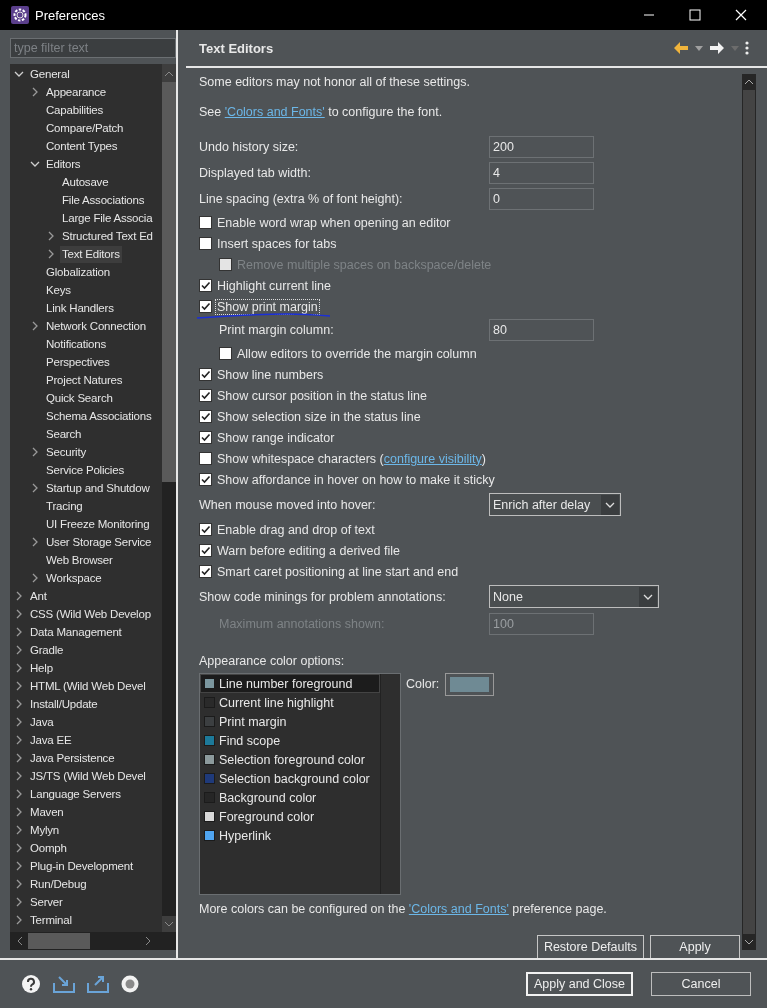 The image size is (767, 1008). I want to click on scroll-left-icon, so click(20, 941).